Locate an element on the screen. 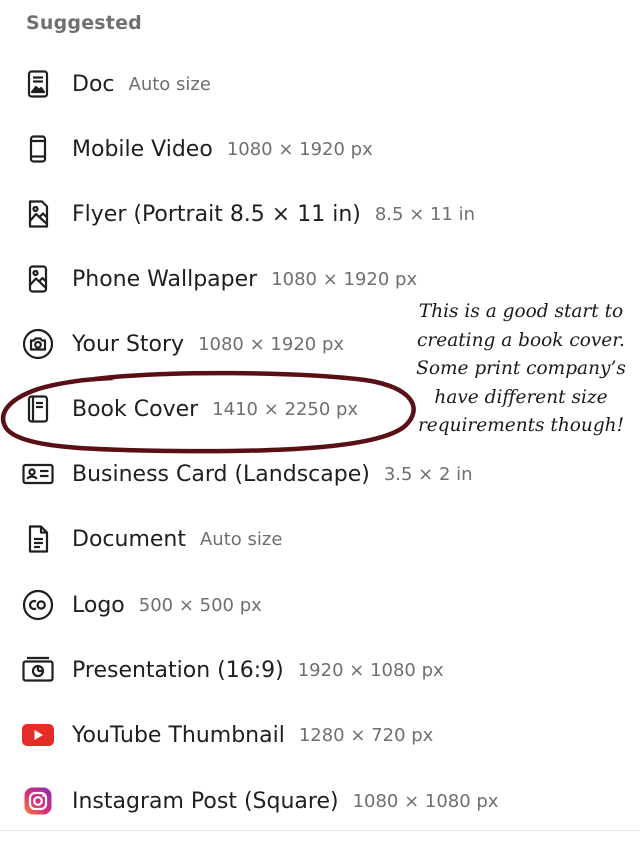 The height and width of the screenshot is (856, 640). item-document: Document Auto size is located at coordinates (260, 539).